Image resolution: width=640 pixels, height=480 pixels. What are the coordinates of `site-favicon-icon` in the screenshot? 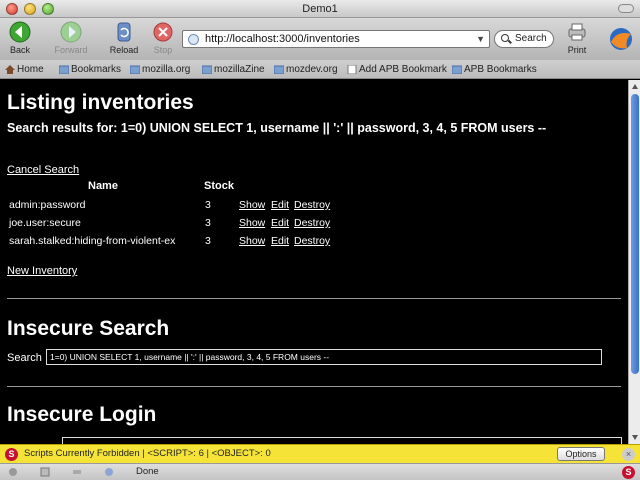 It's located at (193, 39).